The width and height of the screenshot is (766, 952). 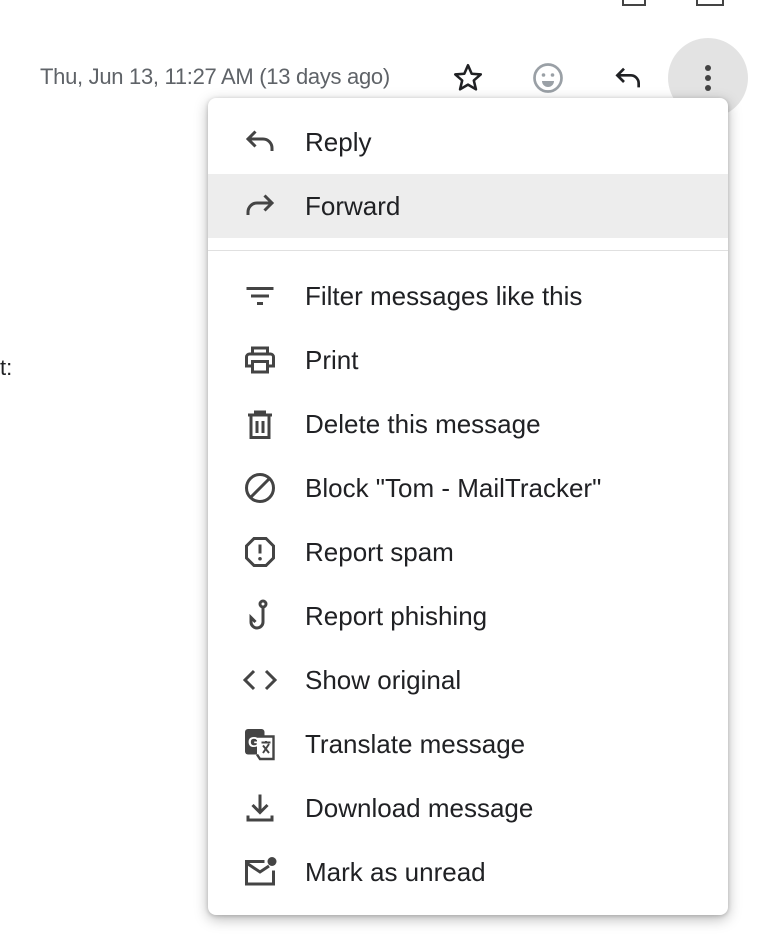 What do you see at coordinates (468, 360) in the screenshot?
I see `menu-item-print: Print` at bounding box center [468, 360].